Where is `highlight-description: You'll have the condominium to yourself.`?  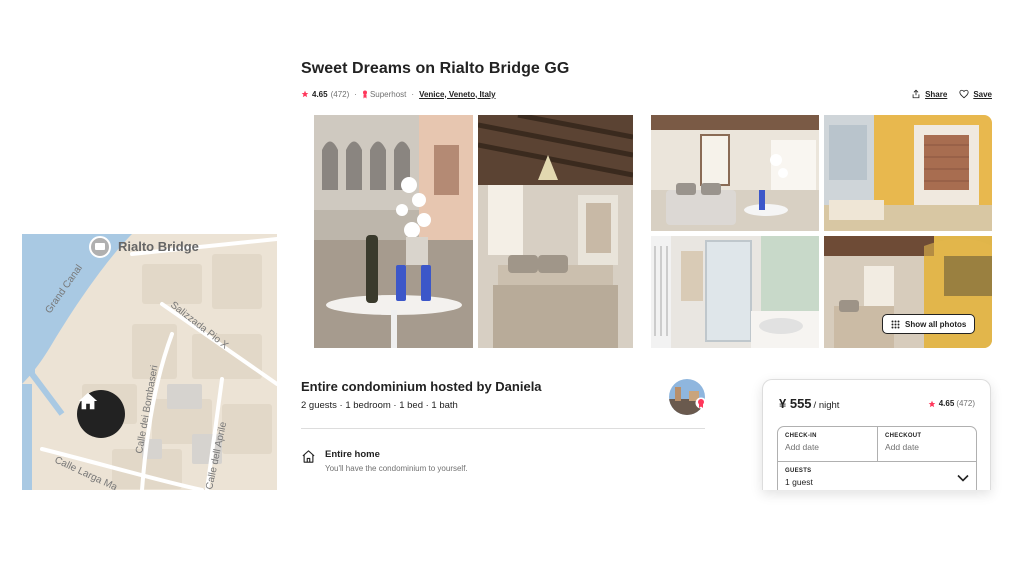
highlight-description: You'll have the condominium to yourself. is located at coordinates (396, 468).